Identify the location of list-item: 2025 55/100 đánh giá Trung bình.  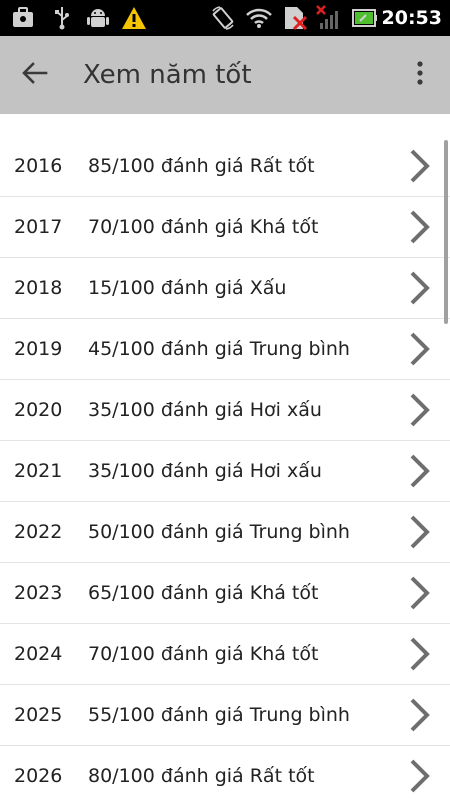
(225, 715).